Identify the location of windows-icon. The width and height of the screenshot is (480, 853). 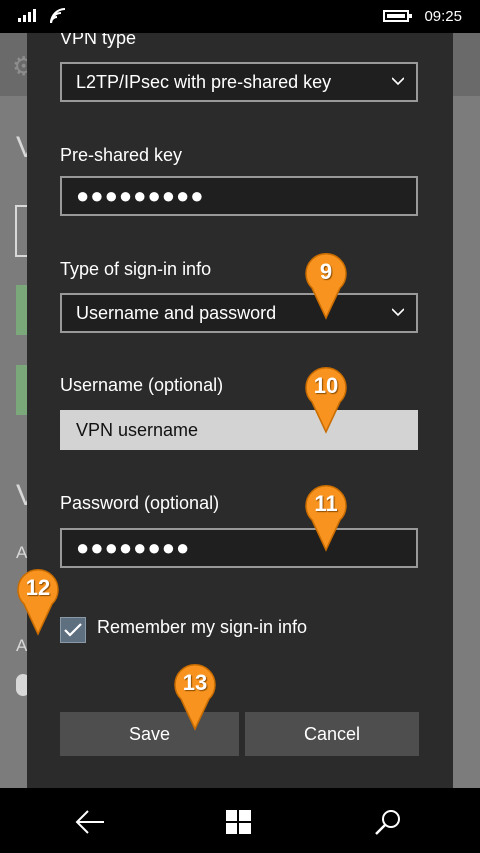
(244, 822).